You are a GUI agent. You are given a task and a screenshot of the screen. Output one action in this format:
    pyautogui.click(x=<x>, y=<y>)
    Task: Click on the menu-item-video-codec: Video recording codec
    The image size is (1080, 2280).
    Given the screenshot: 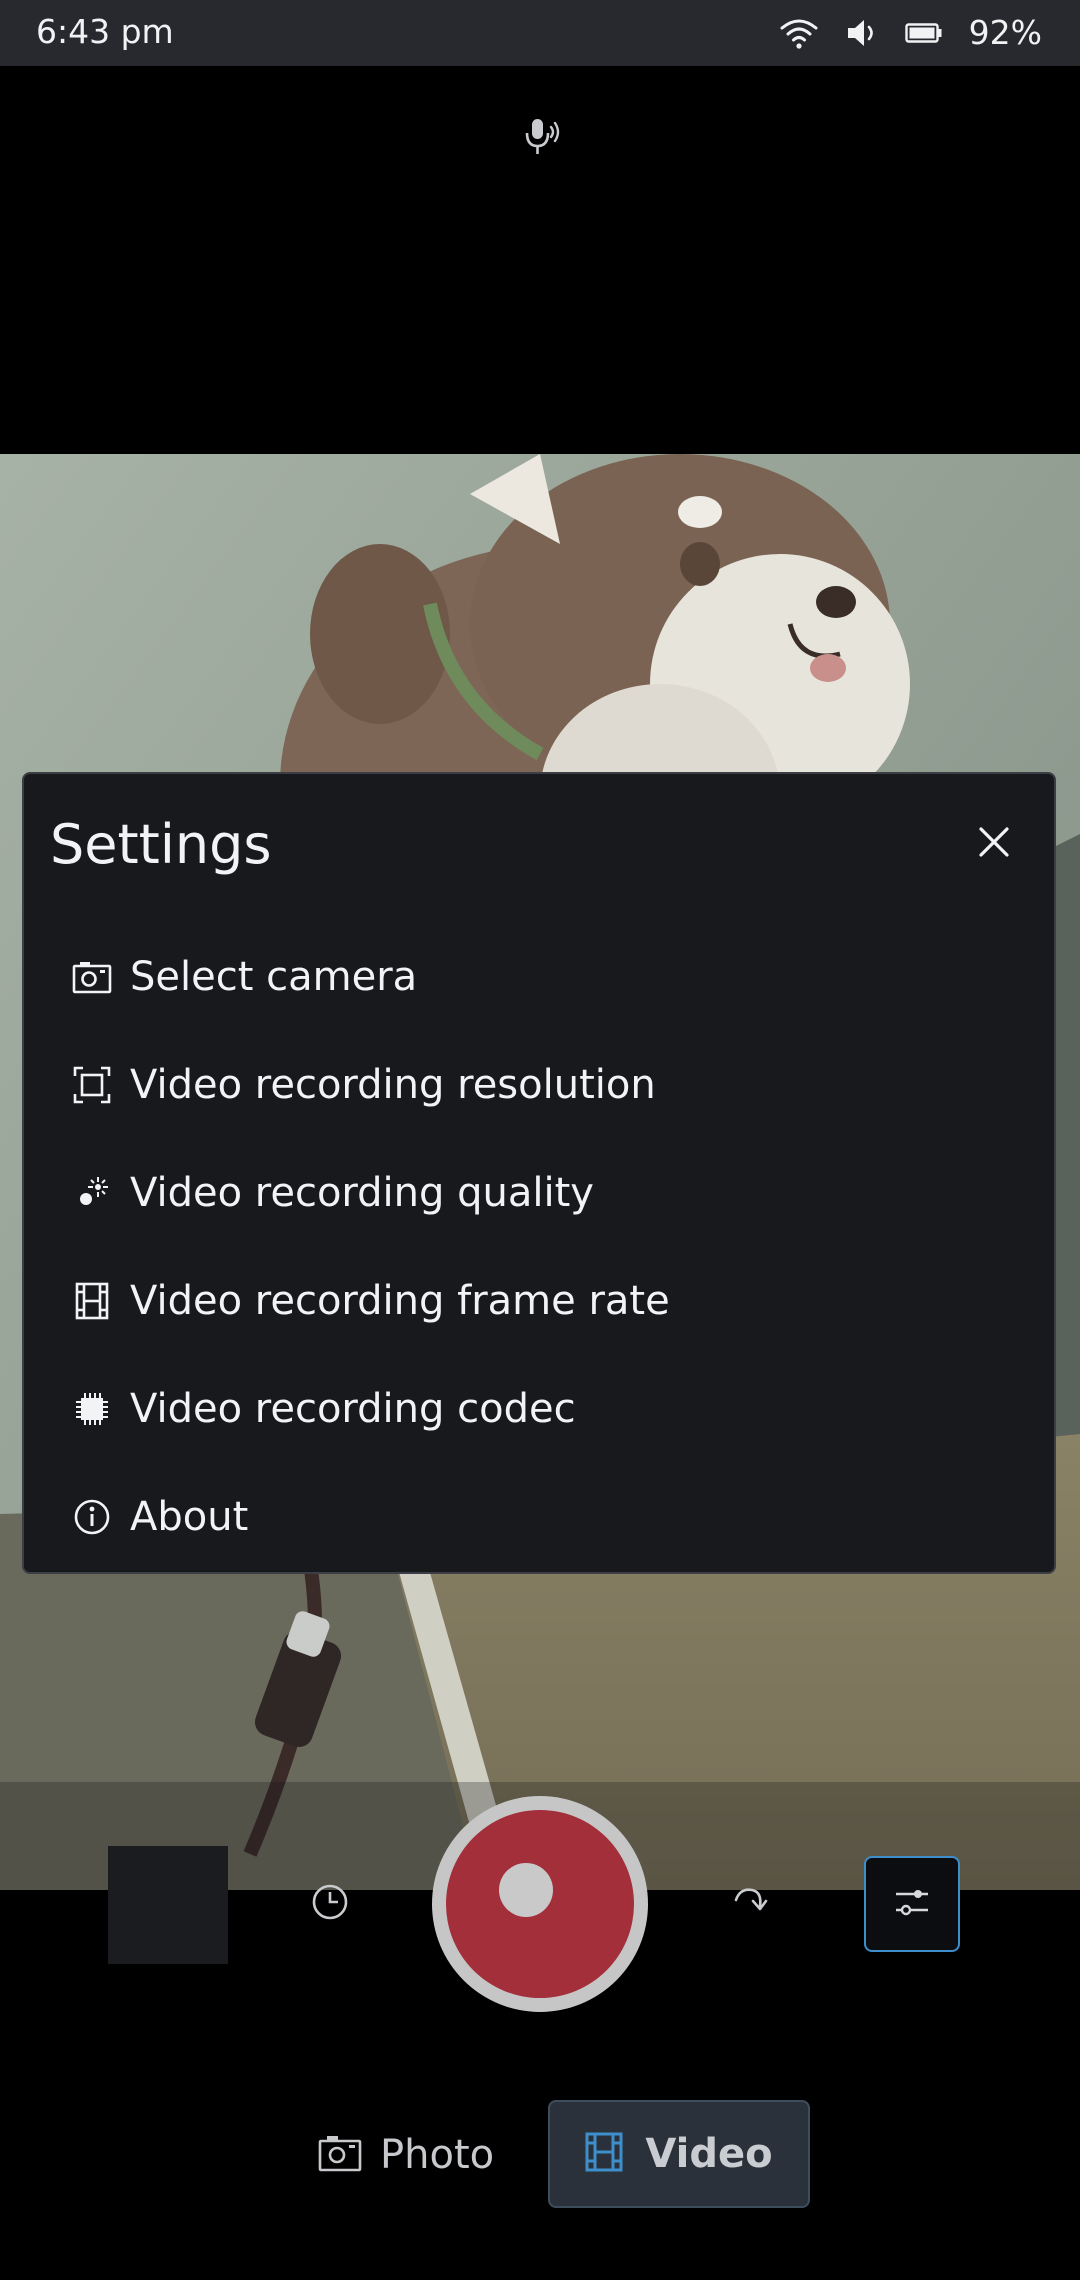 What is the action you would take?
    pyautogui.click(x=540, y=1409)
    